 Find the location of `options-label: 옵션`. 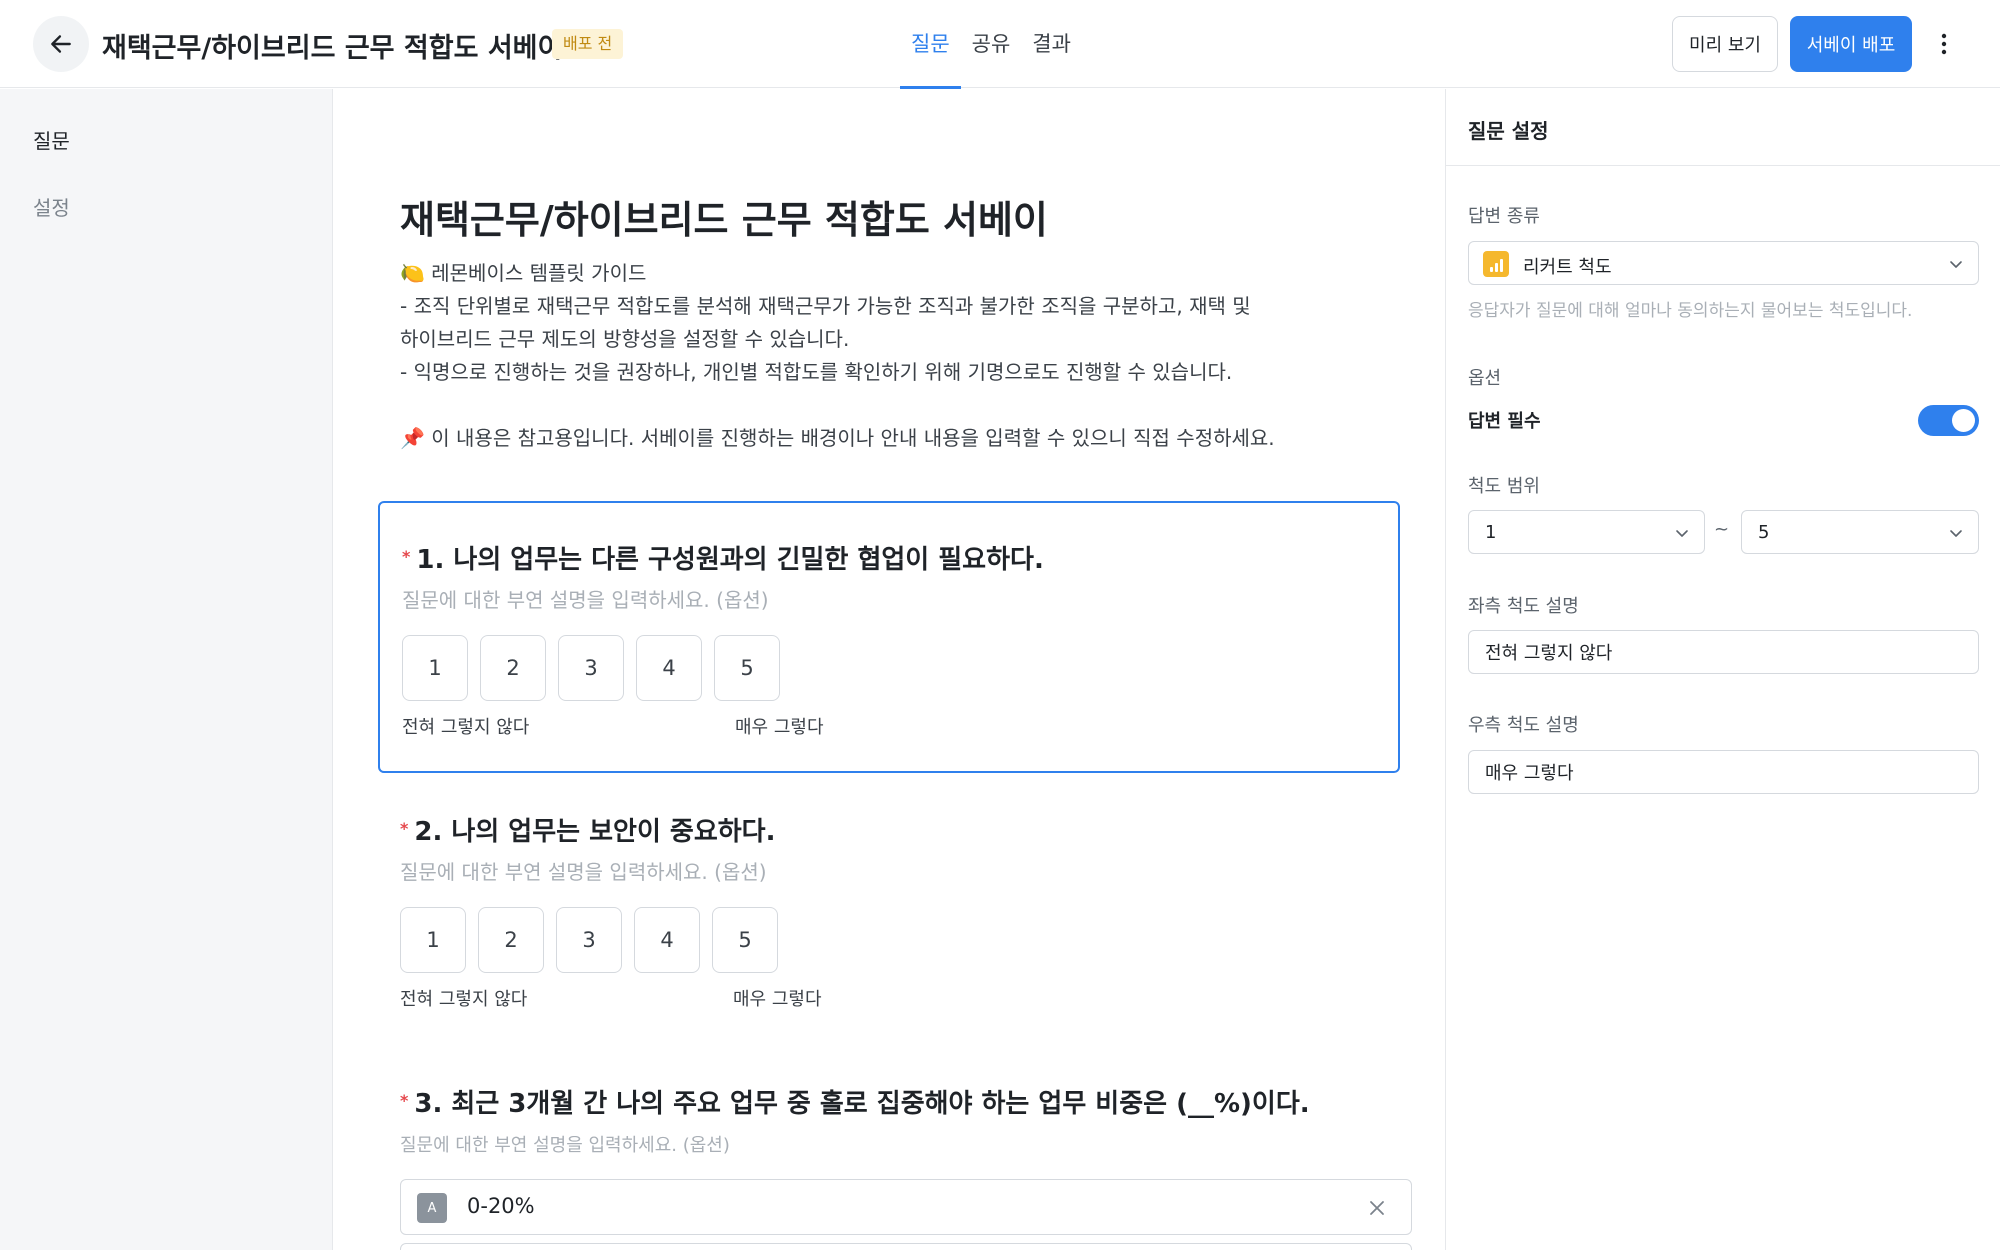

options-label: 옵션 is located at coordinates (1485, 378).